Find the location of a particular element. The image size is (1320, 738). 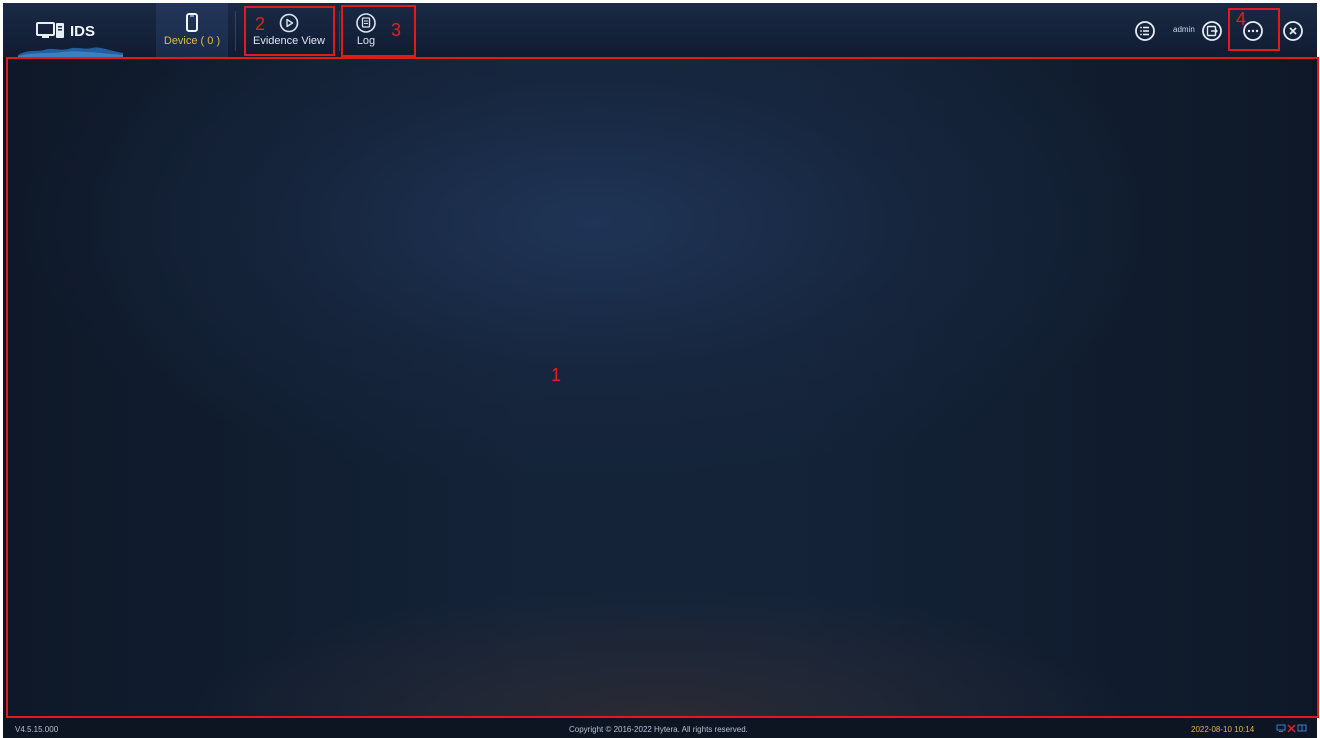

annotation-label-1: 1 is located at coordinates (556, 375).